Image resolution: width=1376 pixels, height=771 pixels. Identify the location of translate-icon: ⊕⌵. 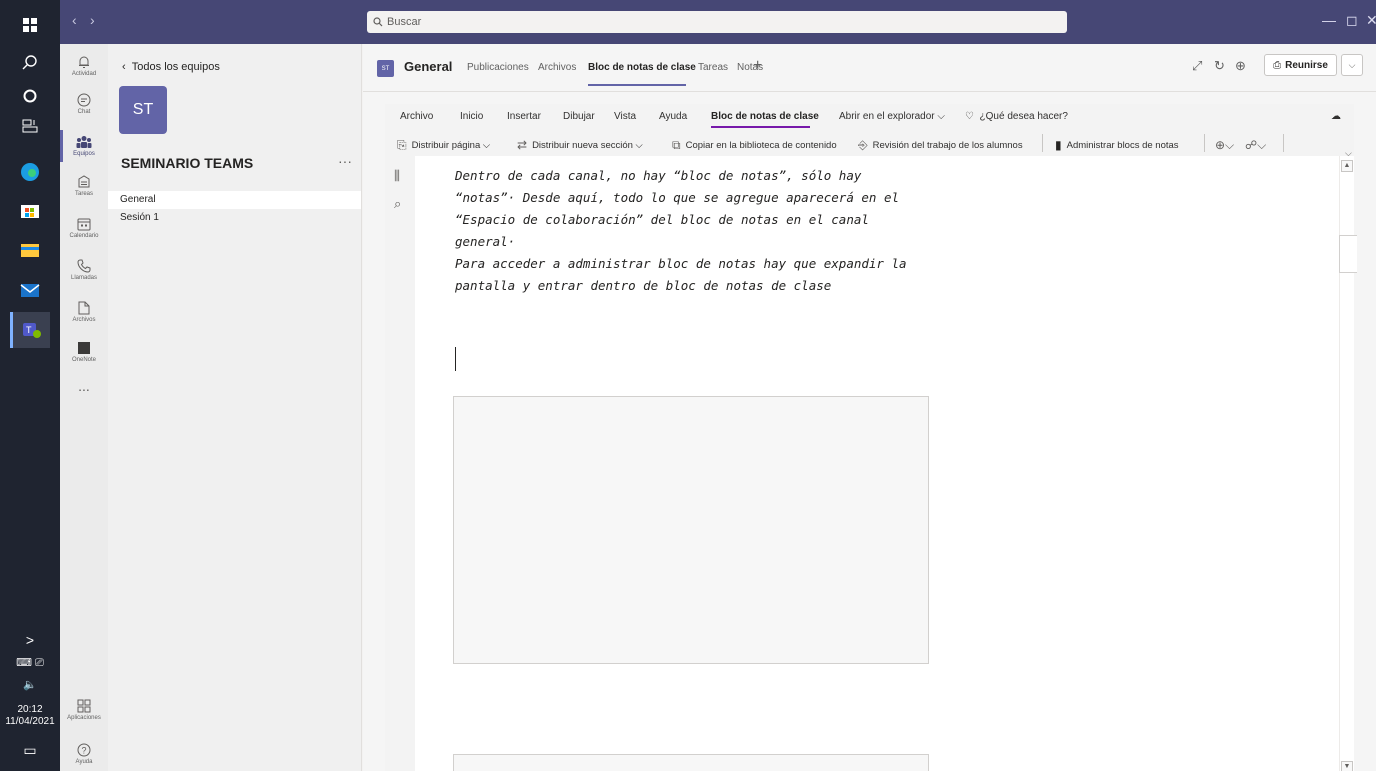
(1225, 145).